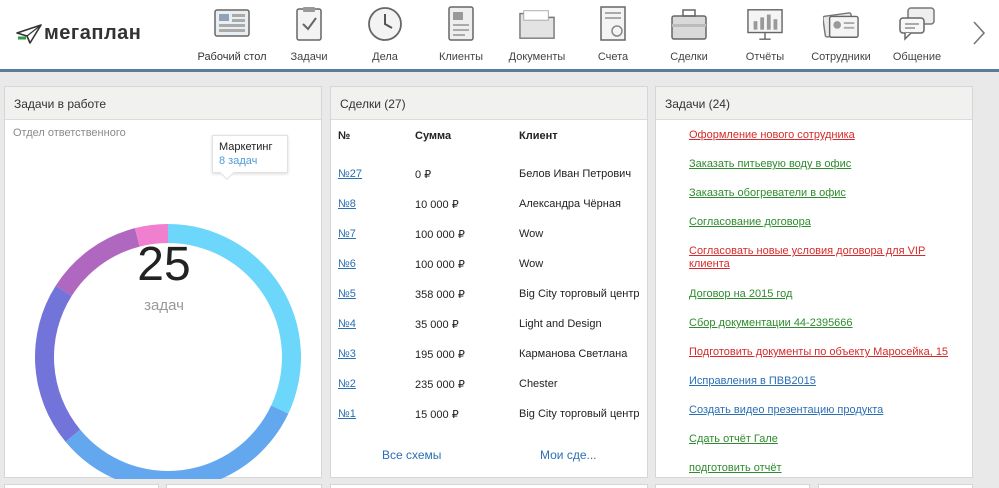 The image size is (999, 488). What do you see at coordinates (841, 24) in the screenshot?
I see `employee-cards-icon` at bounding box center [841, 24].